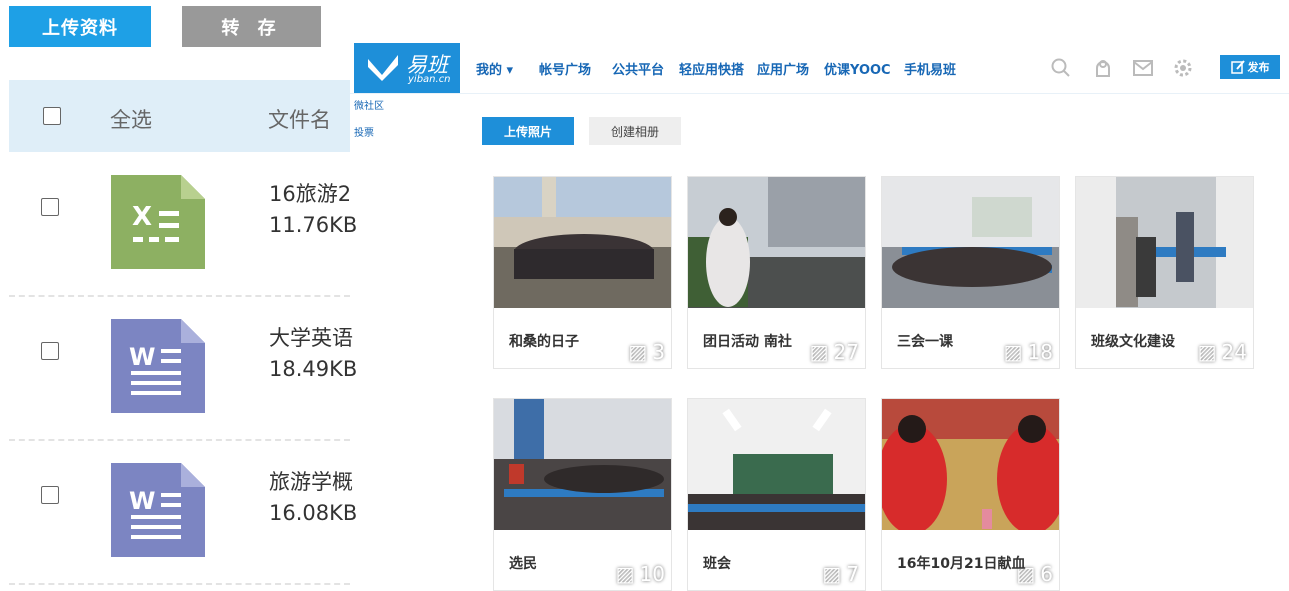 Image resolution: width=1289 pixels, height=591 pixels. What do you see at coordinates (1237, 67) in the screenshot?
I see `edit-icon` at bounding box center [1237, 67].